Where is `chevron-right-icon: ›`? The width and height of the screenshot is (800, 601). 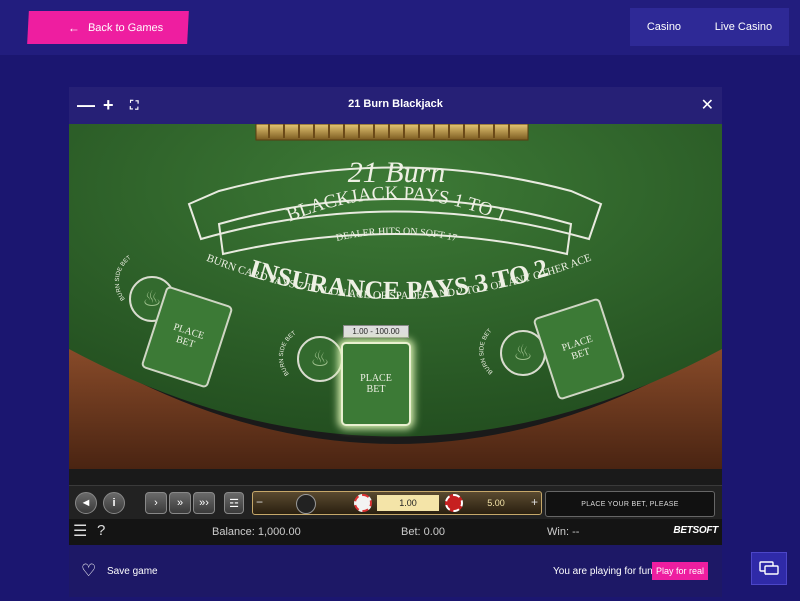 chevron-right-icon: › is located at coordinates (156, 503).